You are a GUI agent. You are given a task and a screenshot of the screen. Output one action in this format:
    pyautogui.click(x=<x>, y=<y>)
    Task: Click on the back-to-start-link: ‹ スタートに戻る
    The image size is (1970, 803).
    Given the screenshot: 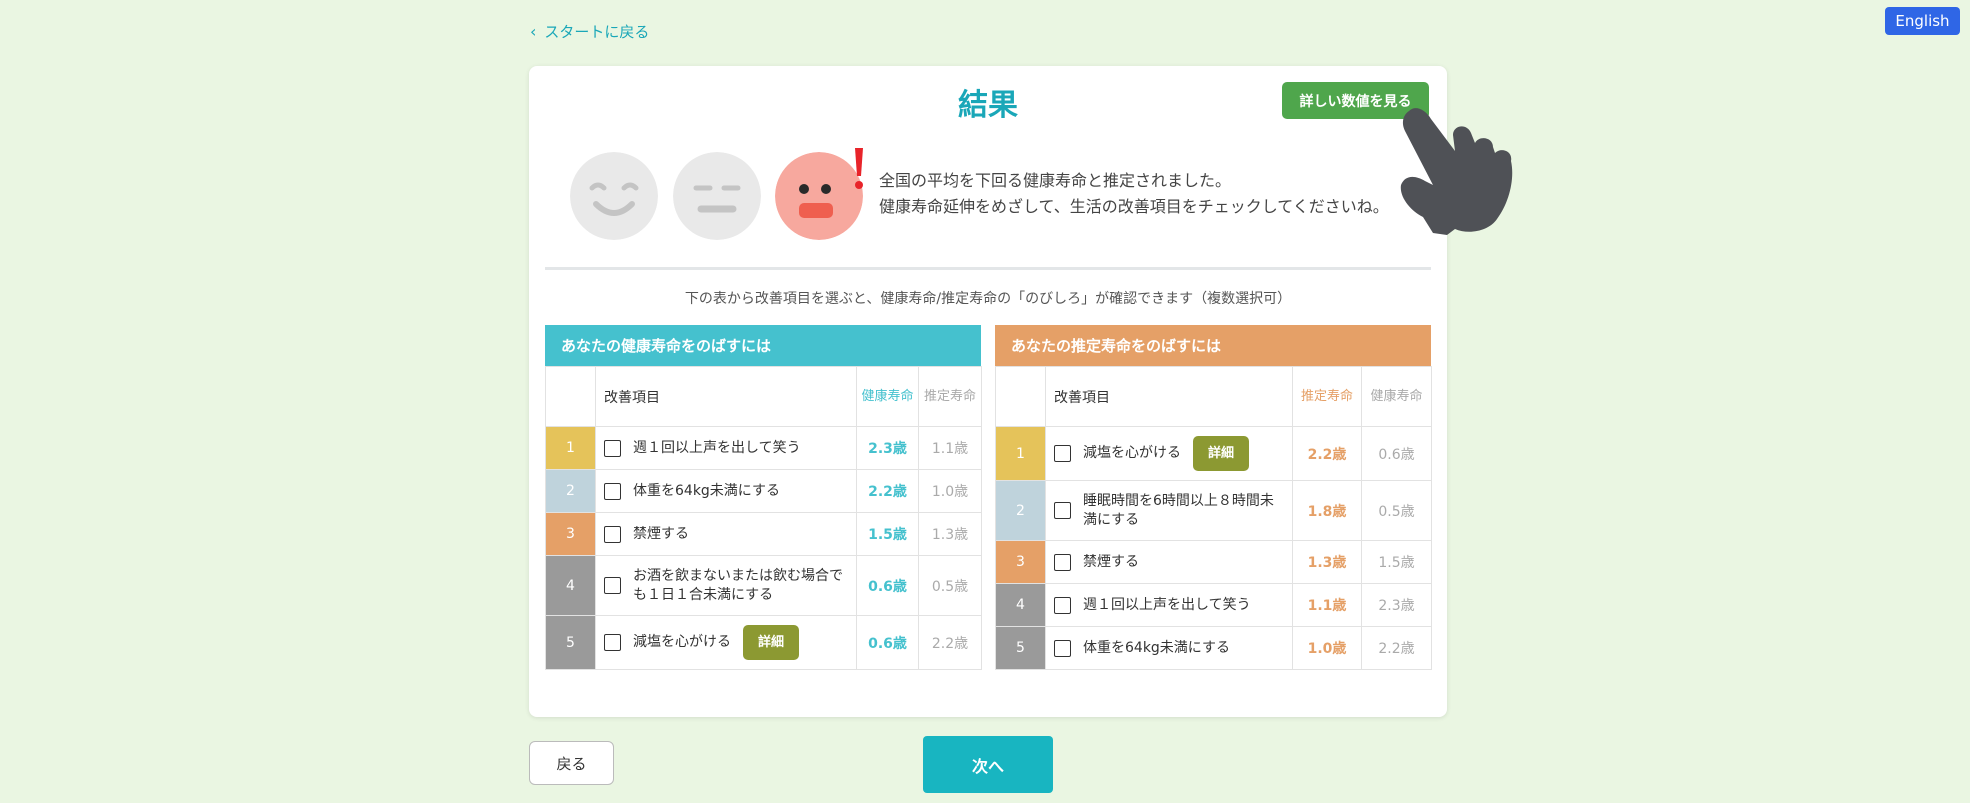 What is the action you would take?
    pyautogui.click(x=589, y=31)
    